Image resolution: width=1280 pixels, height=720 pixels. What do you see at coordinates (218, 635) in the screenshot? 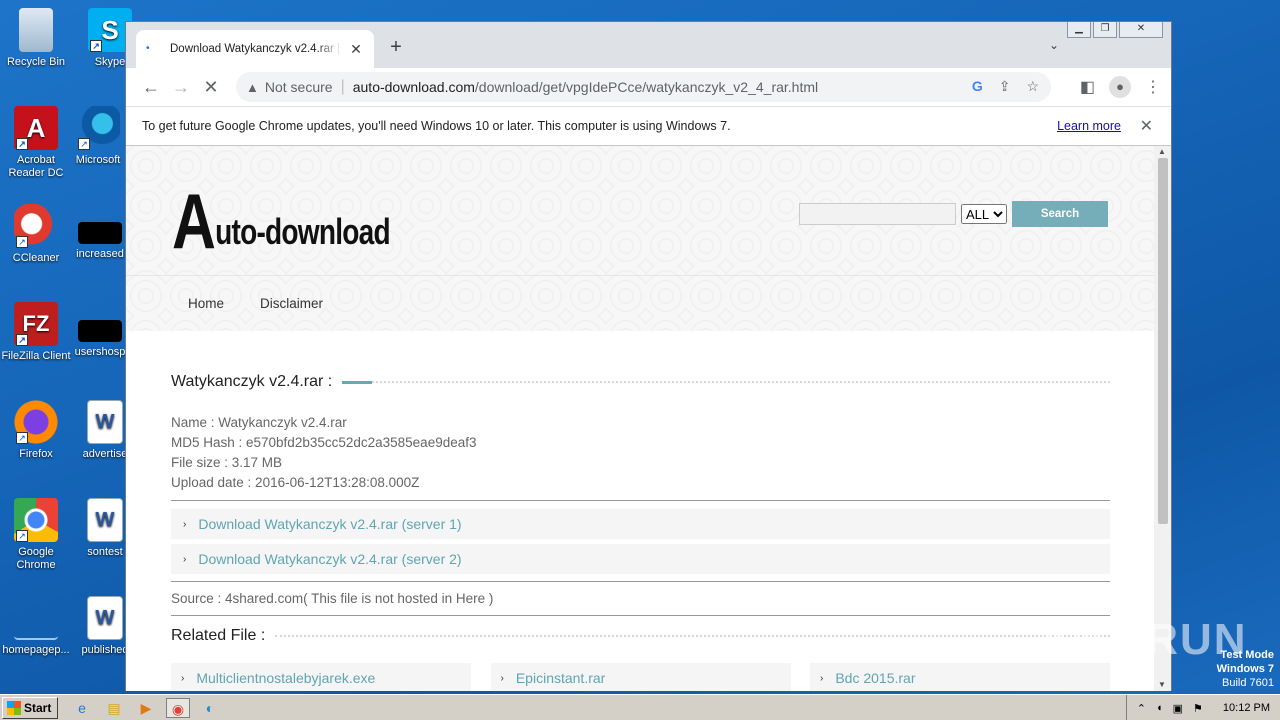
I see `related-title: Related File :` at bounding box center [218, 635].